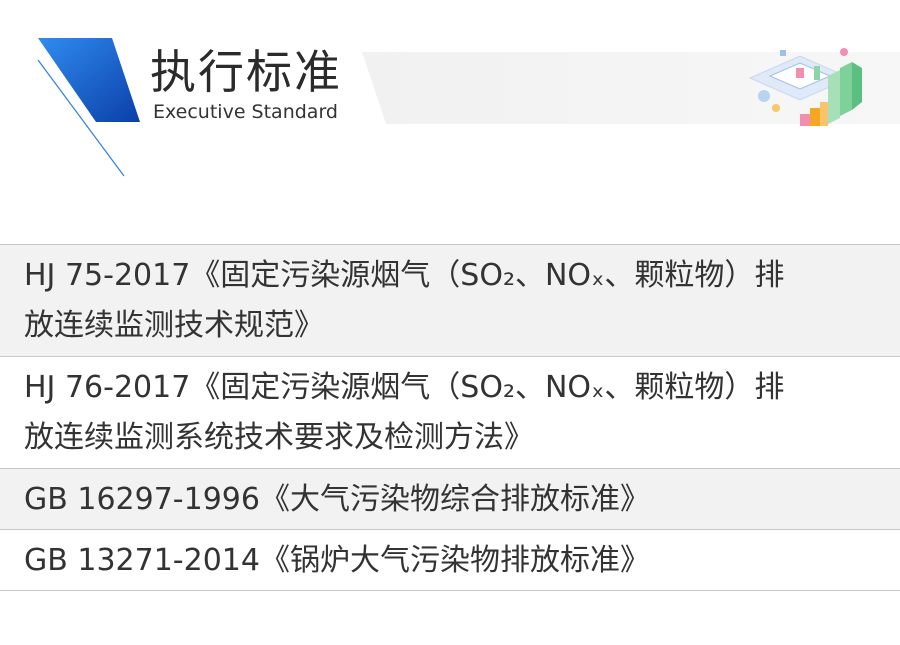  What do you see at coordinates (805, 87) in the screenshot?
I see `data-dashboard-illustration-icon` at bounding box center [805, 87].